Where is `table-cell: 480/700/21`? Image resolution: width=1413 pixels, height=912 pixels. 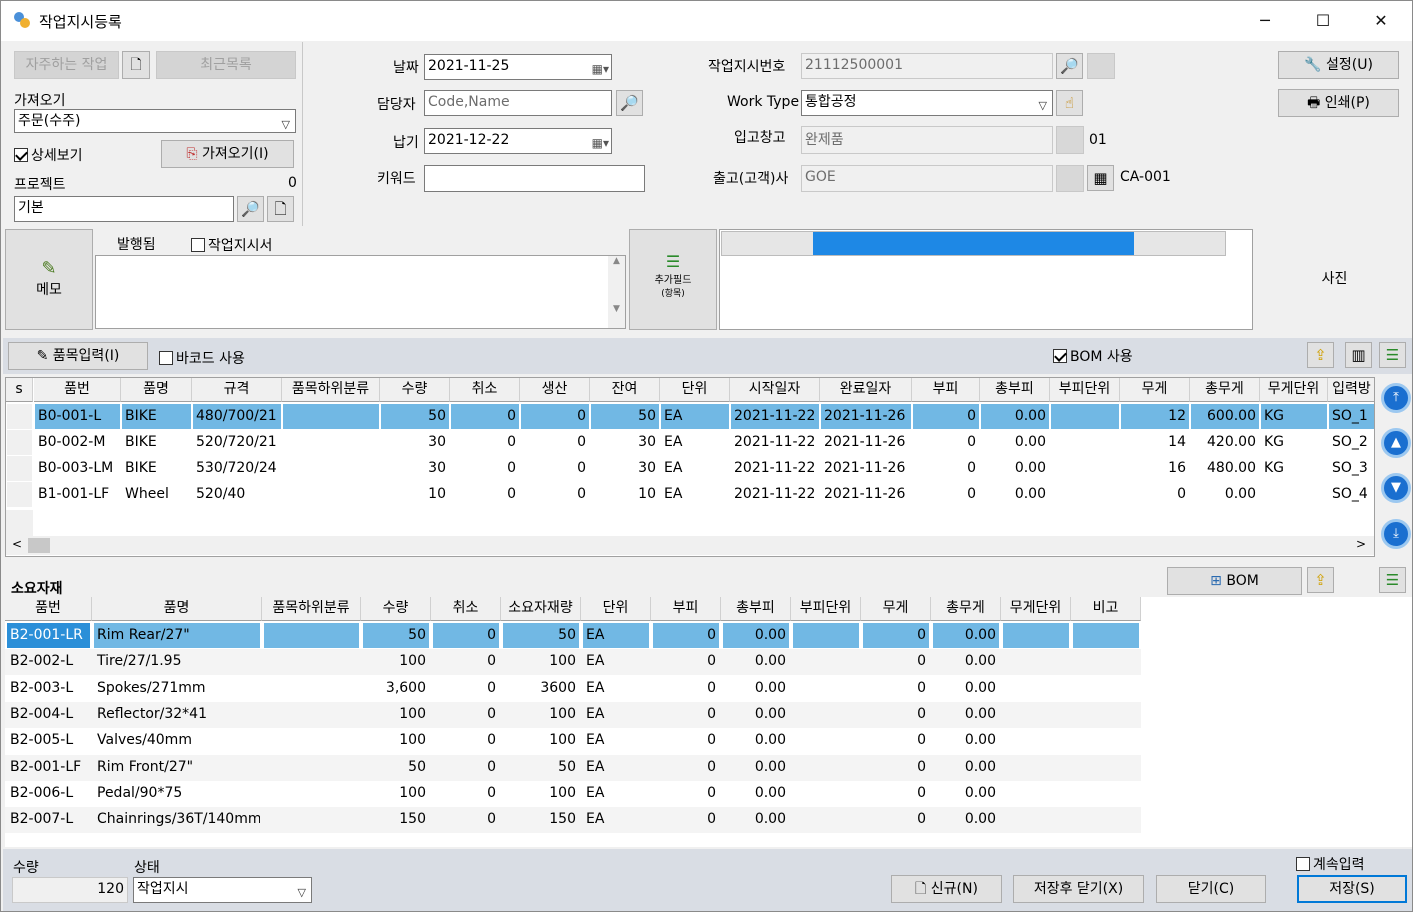
table-cell: 480/700/21 is located at coordinates (237, 416).